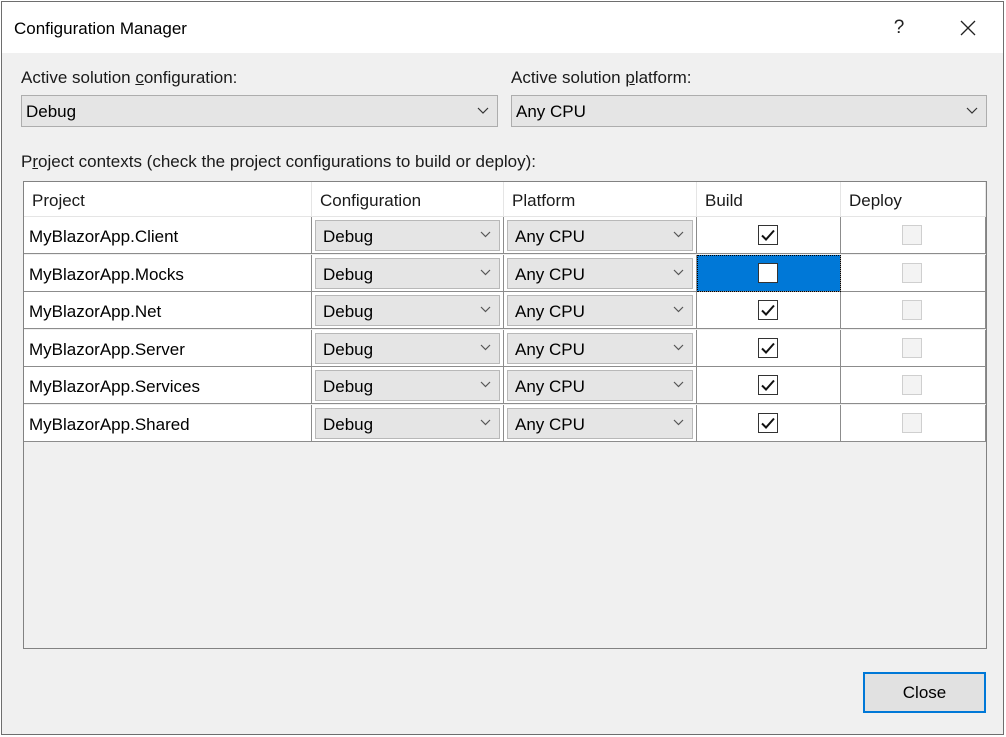 The height and width of the screenshot is (737, 1006). Describe the element at coordinates (502, 27) in the screenshot. I see `title-bar: Configuration Manager ?` at that location.